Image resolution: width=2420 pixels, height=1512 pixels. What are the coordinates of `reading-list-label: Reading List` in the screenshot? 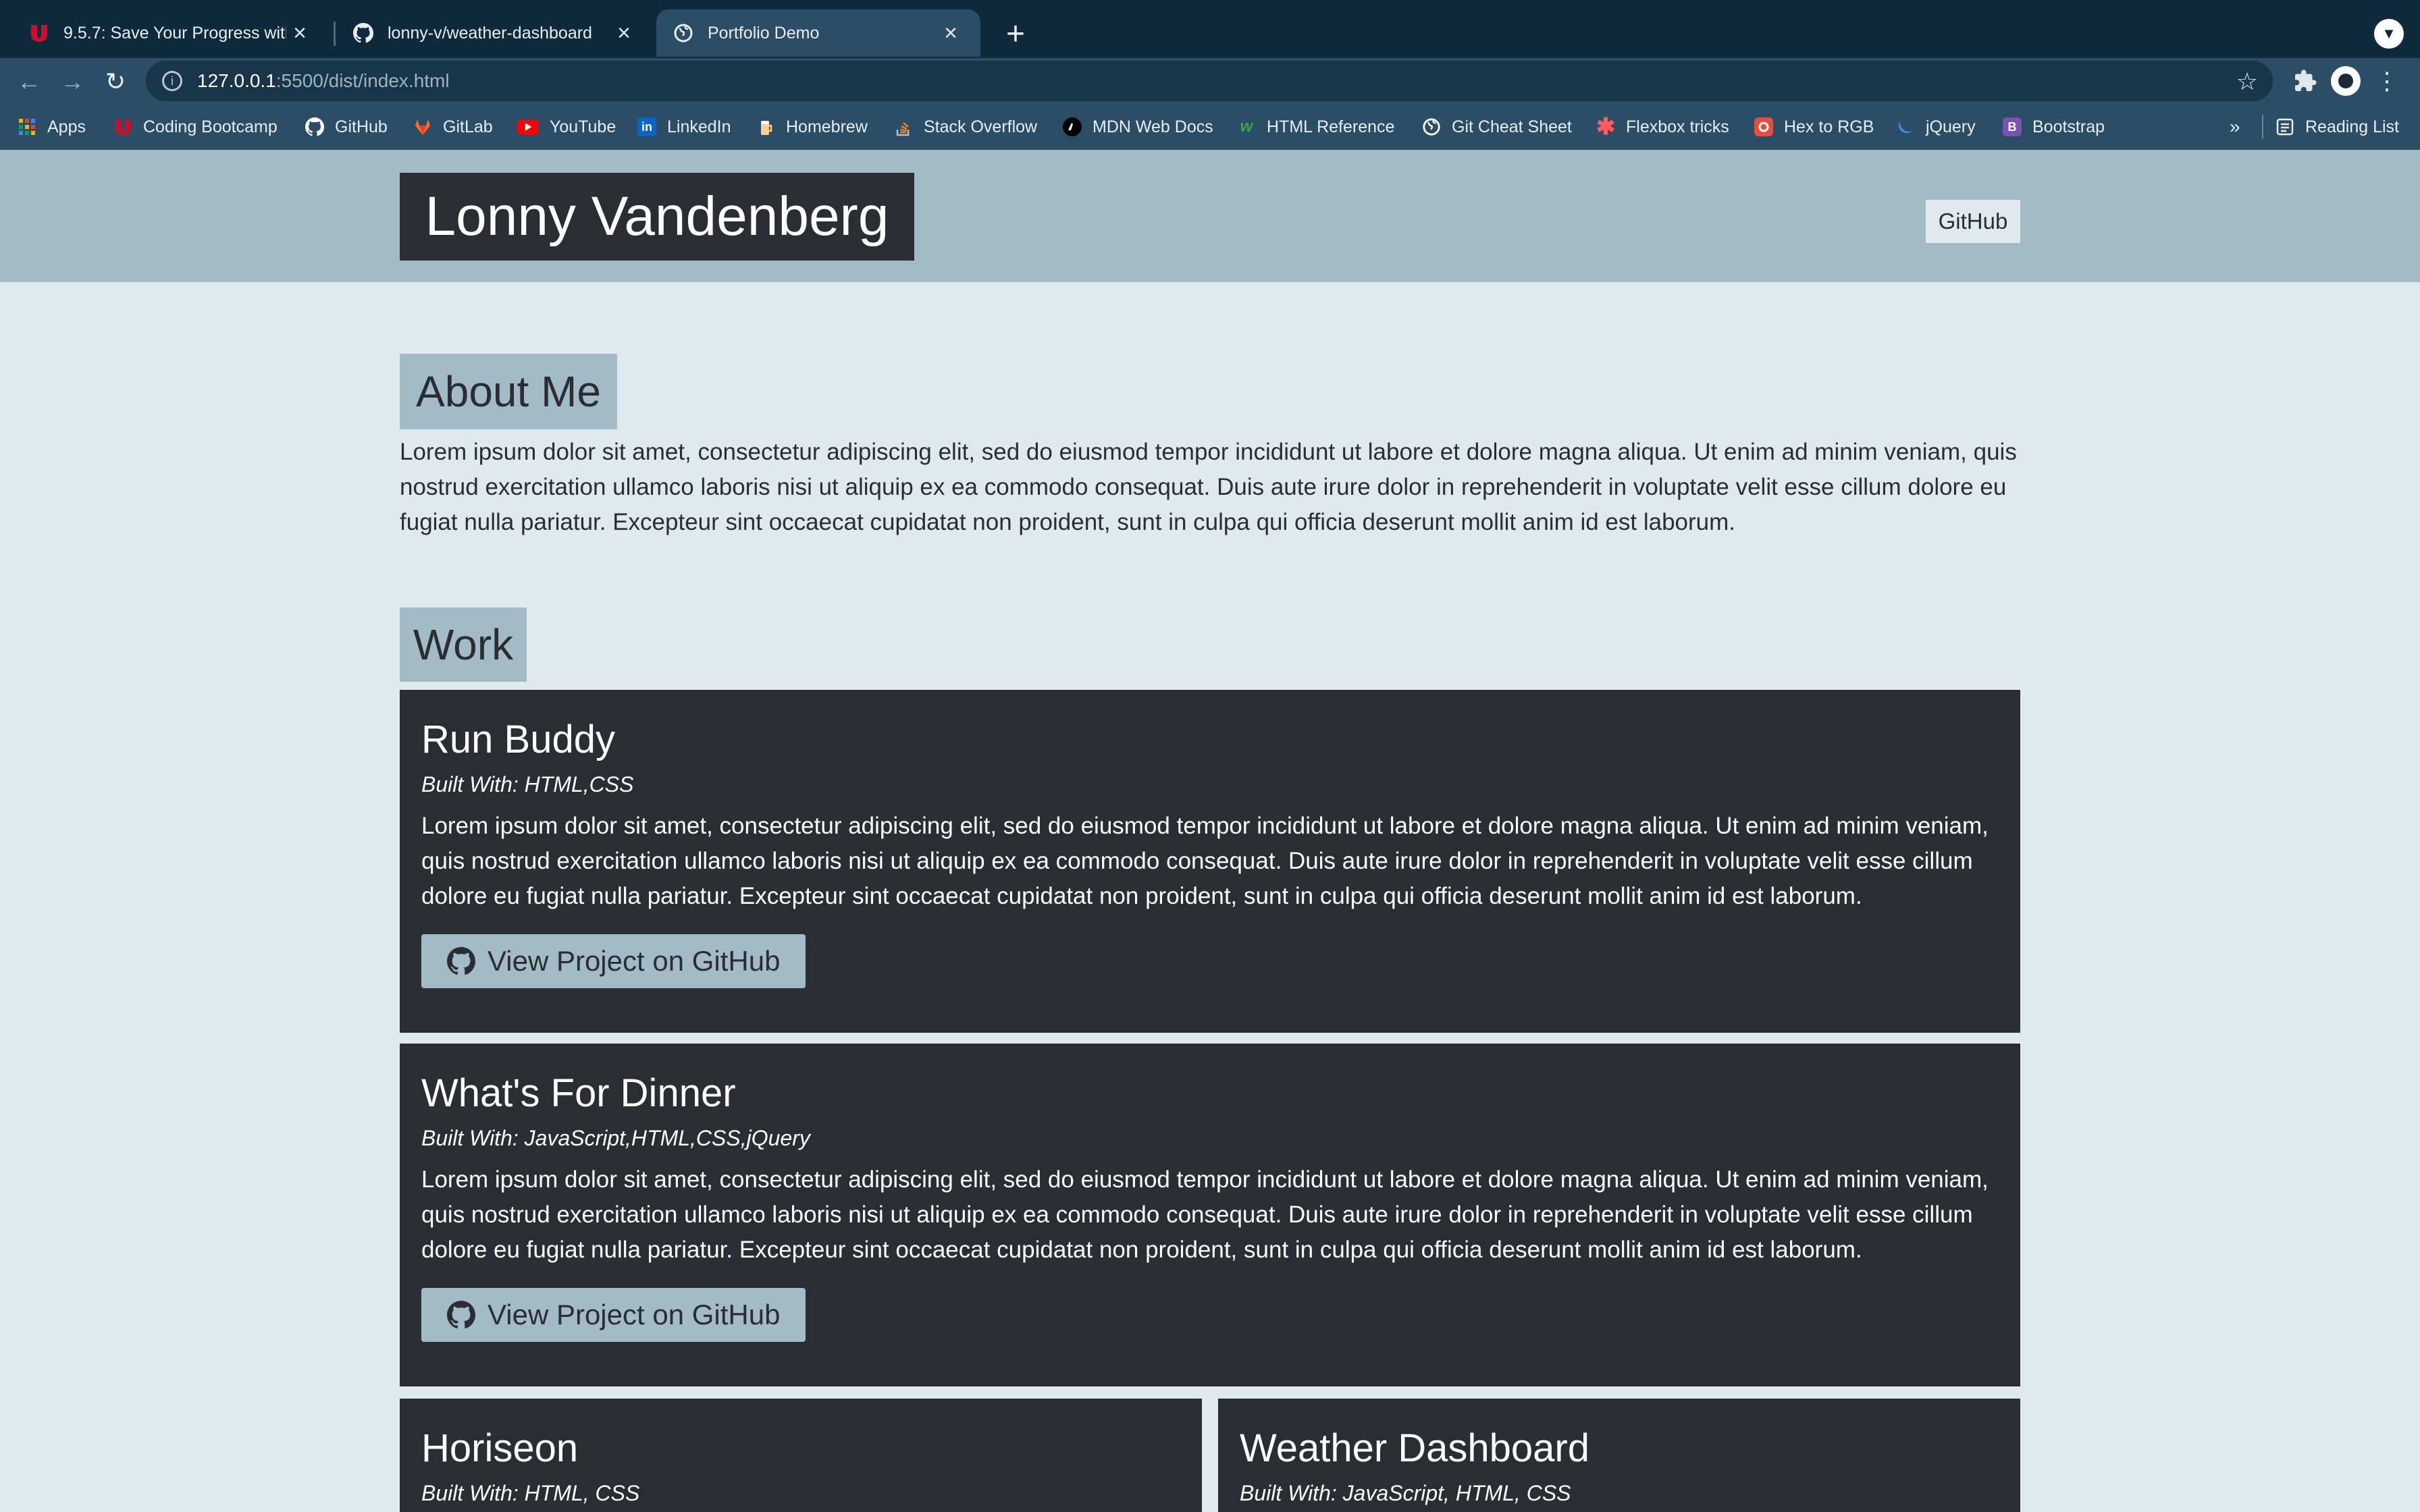 It's located at (2352, 126).